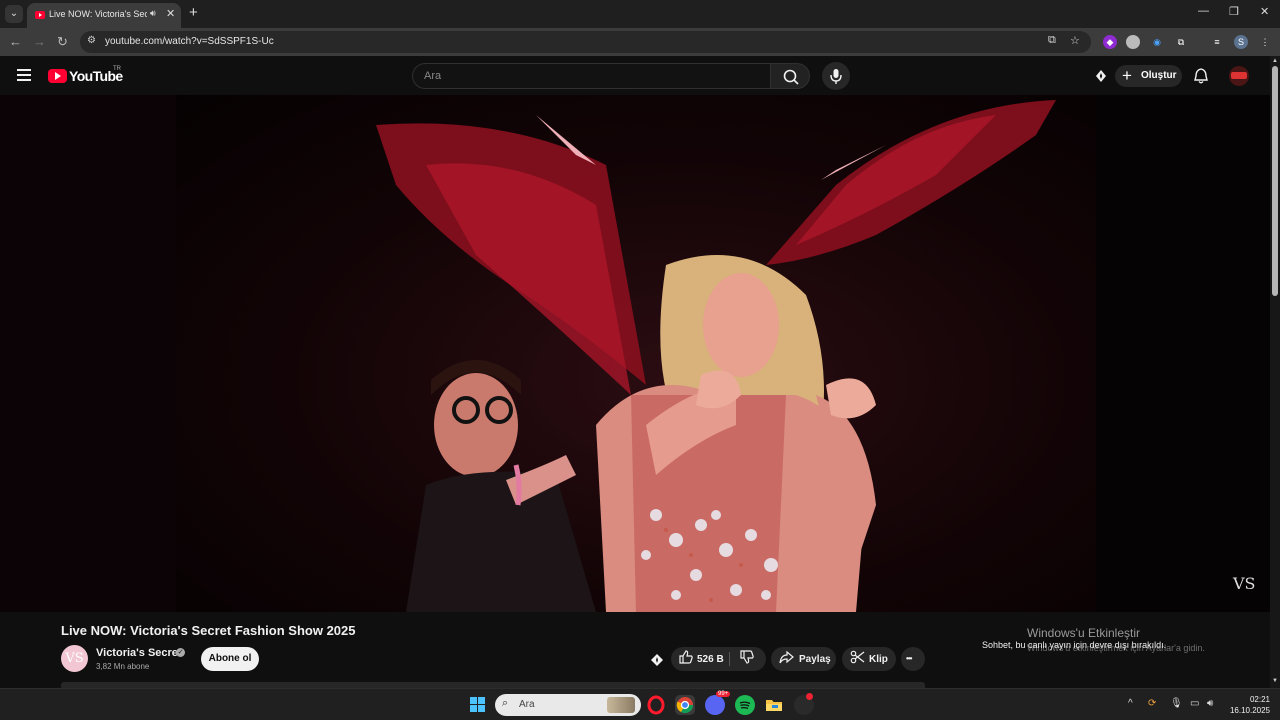 The height and width of the screenshot is (720, 1280). I want to click on search-button, so click(790, 76).